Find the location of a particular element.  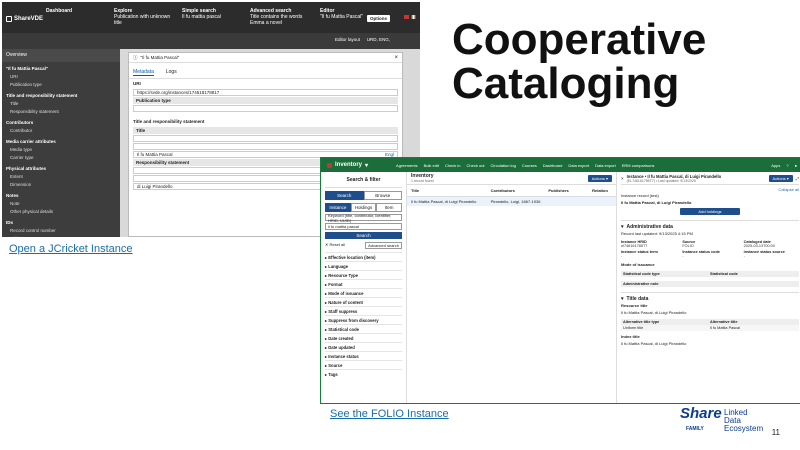

instance-record-label: Instance record (test) is located at coordinates (640, 195).